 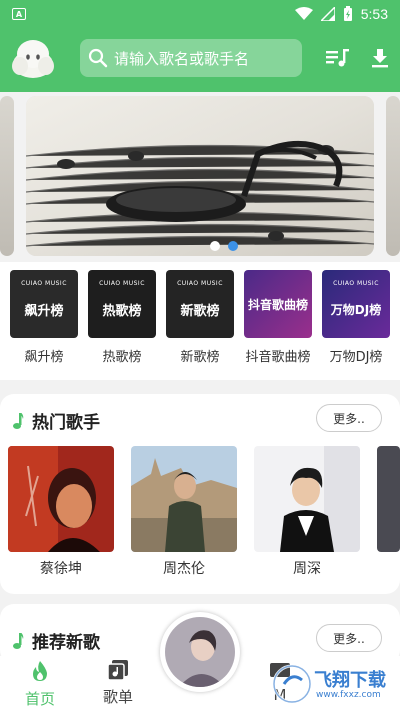 What do you see at coordinates (44, 357) in the screenshot?
I see `chart-label: 飙升榜` at bounding box center [44, 357].